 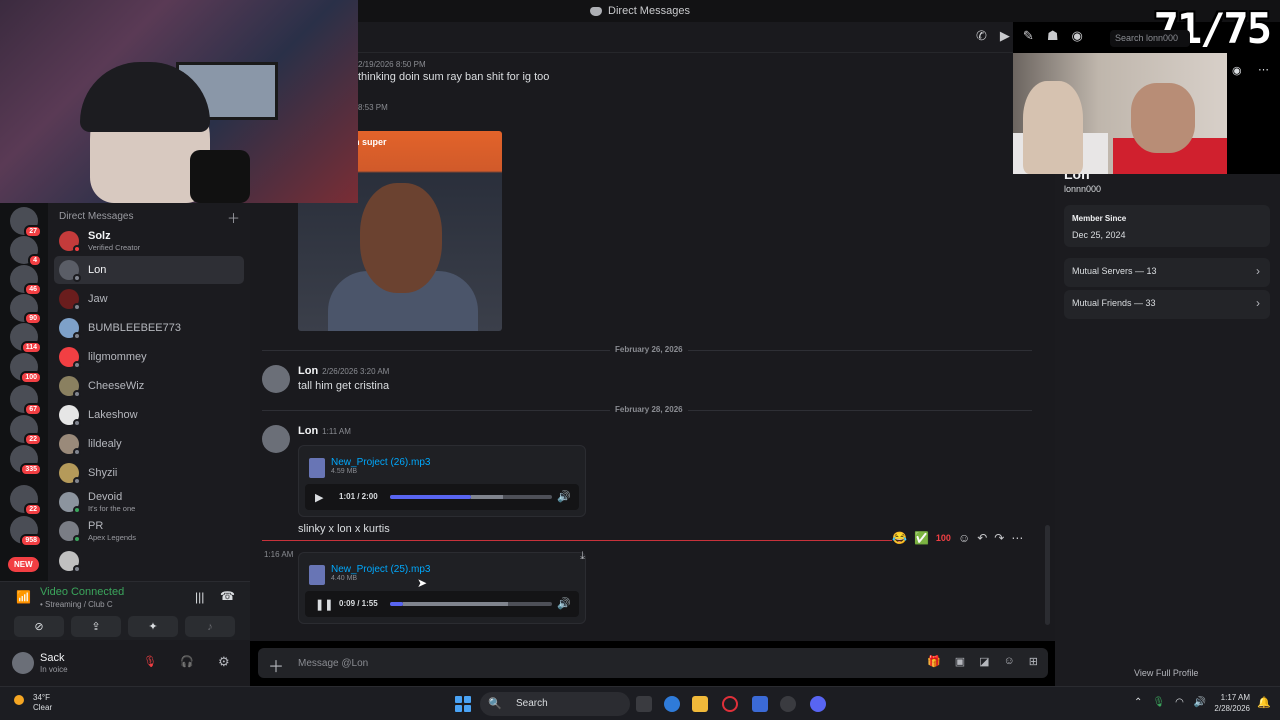 I want to click on signal-icon: 📶, so click(x=23, y=597).